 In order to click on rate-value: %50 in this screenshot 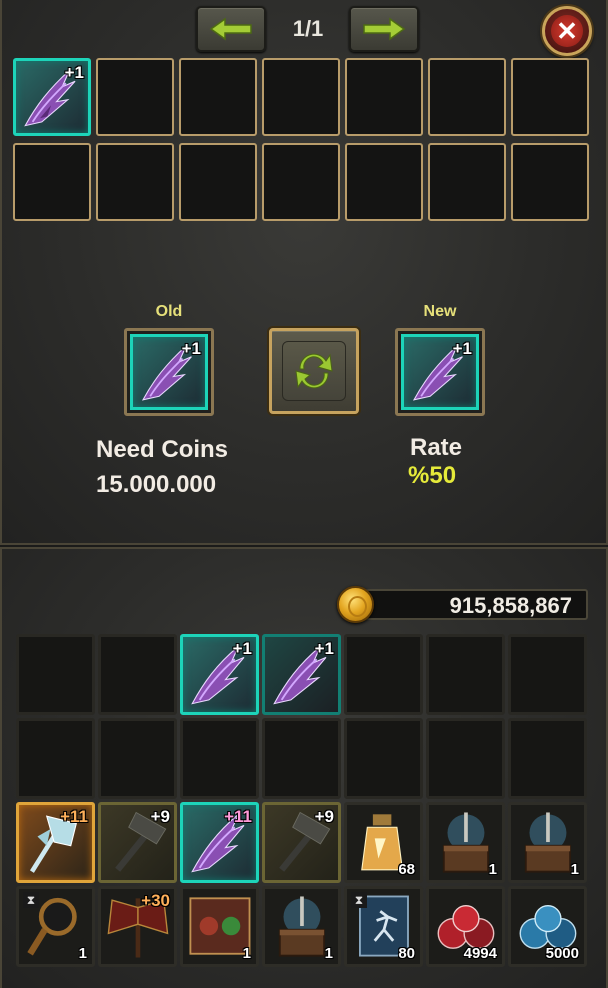, I will do `click(432, 475)`.